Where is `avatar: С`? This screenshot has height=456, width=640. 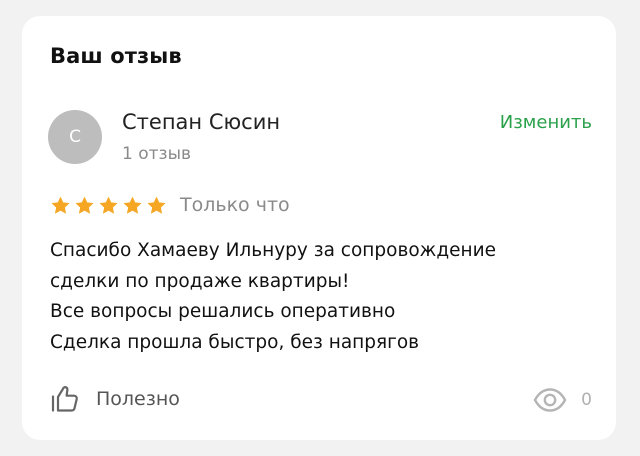
avatar: С is located at coordinates (75, 137).